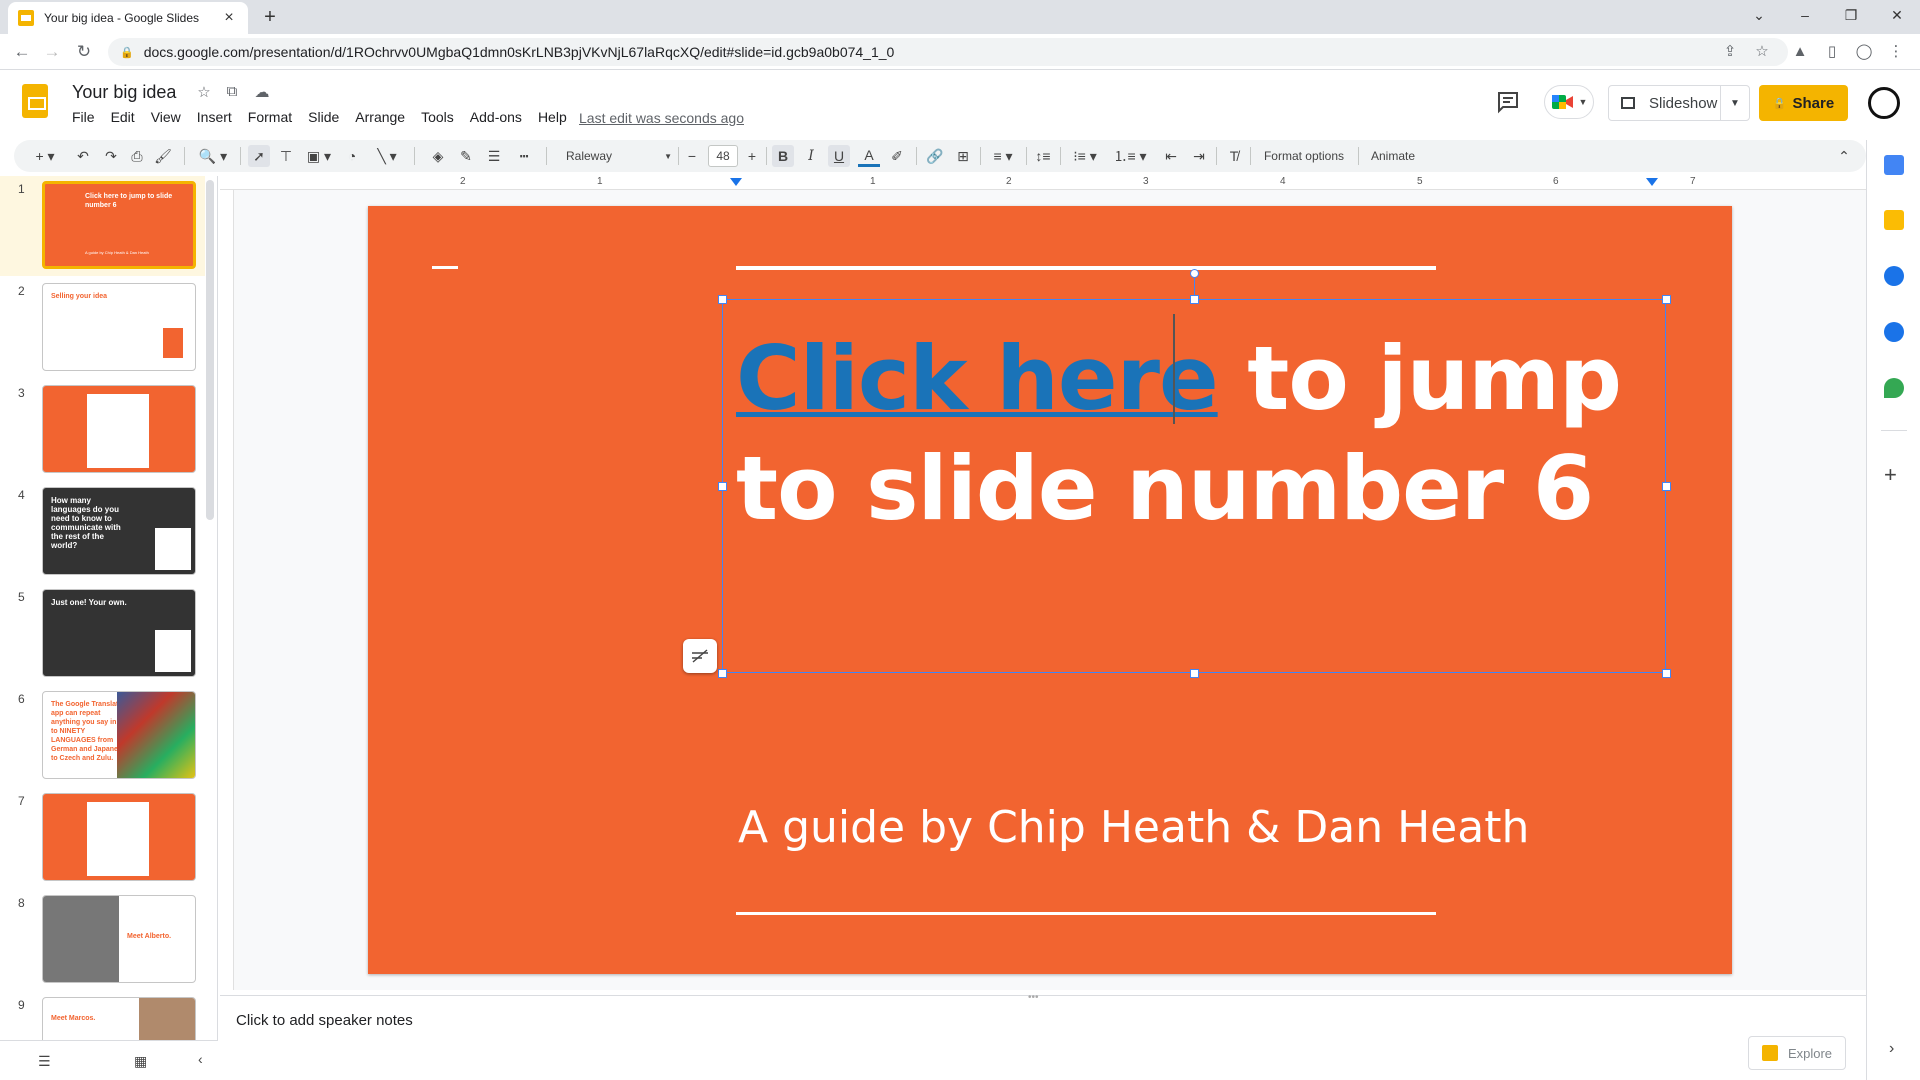 The width and height of the screenshot is (1920, 1080). What do you see at coordinates (1003, 156) in the screenshot?
I see `align-icon: ≡ ▾` at bounding box center [1003, 156].